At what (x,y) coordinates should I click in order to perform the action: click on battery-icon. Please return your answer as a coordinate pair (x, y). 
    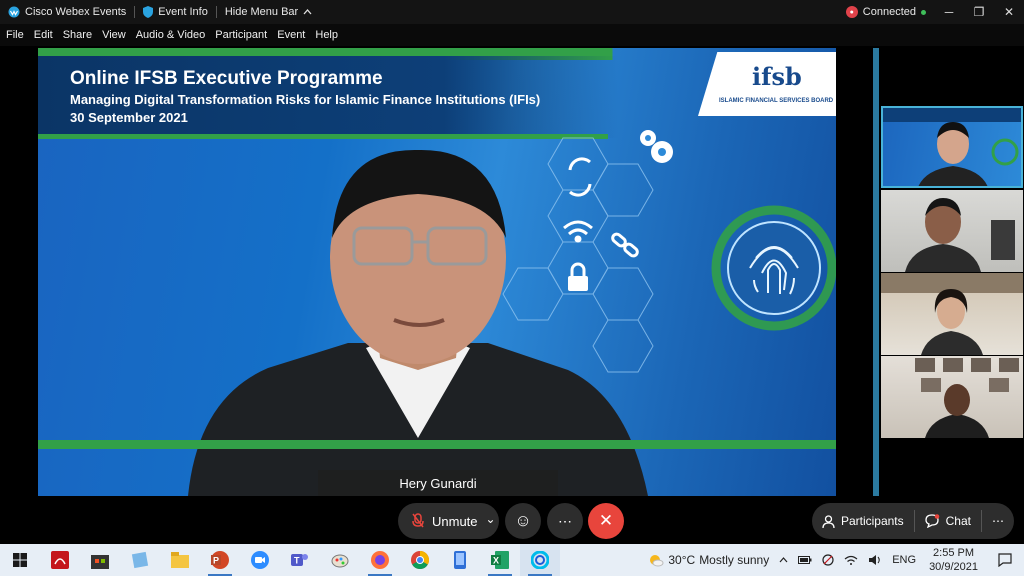
    Looking at the image, I should click on (805, 560).